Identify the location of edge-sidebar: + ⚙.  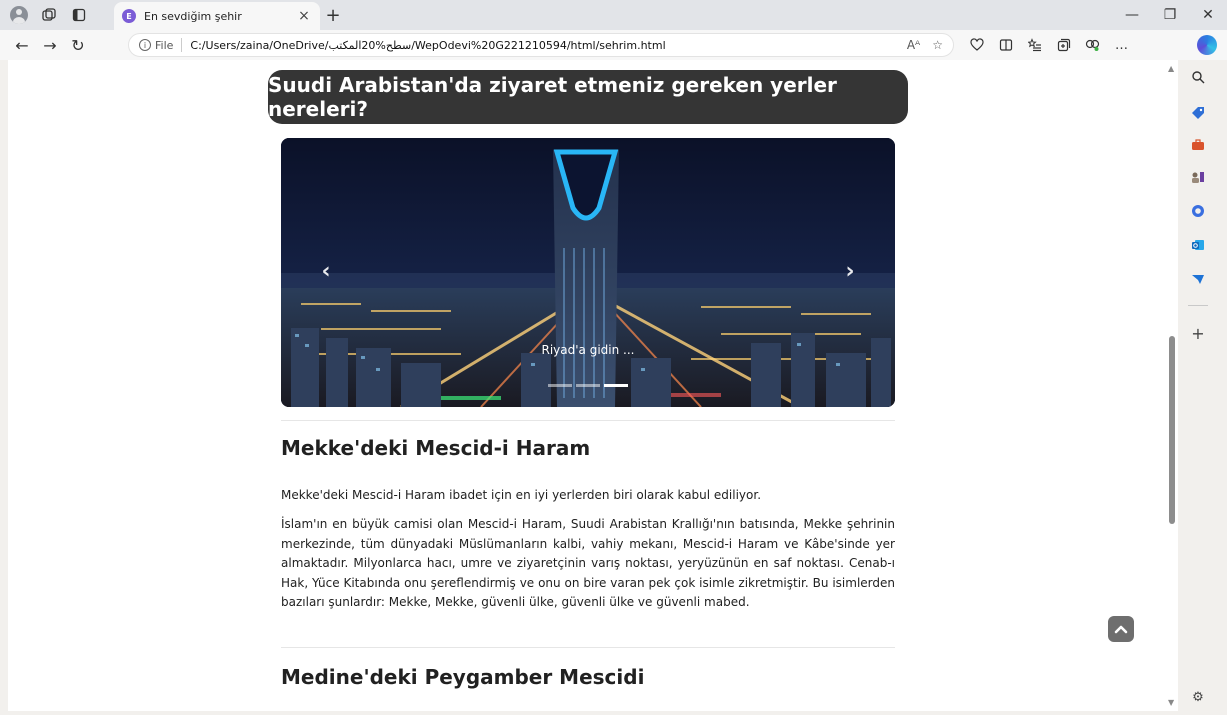
(1203, 387).